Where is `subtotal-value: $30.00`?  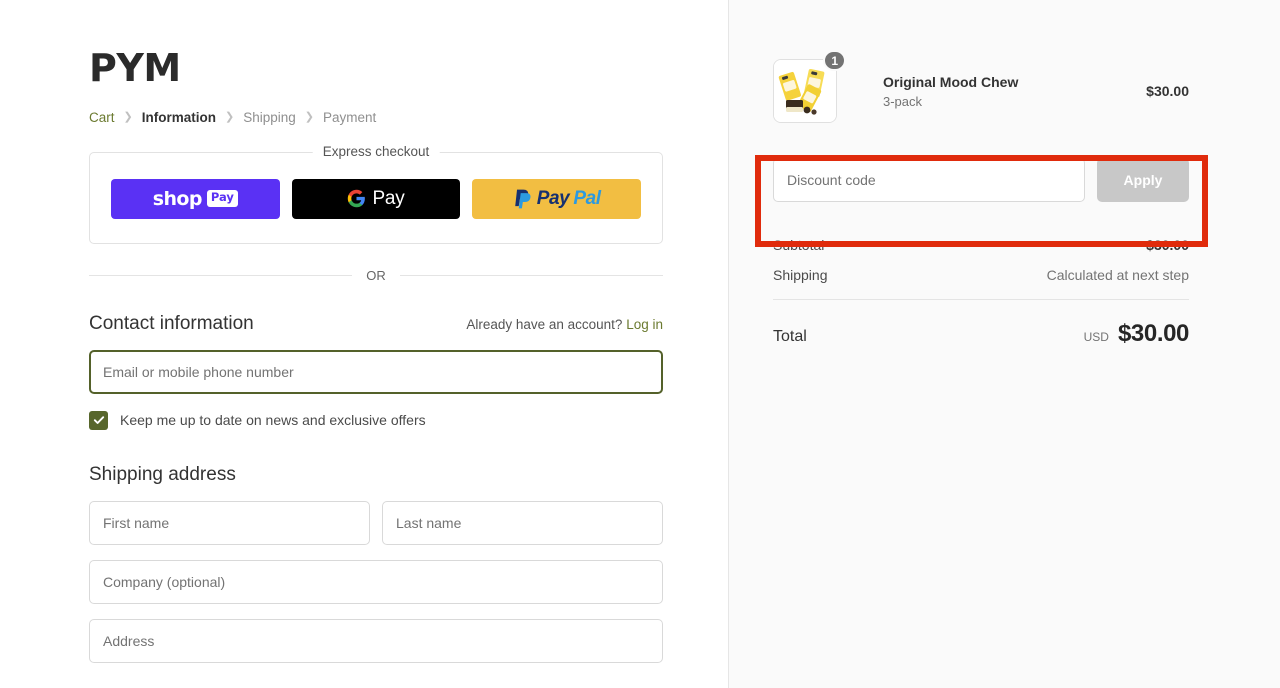 subtotal-value: $30.00 is located at coordinates (1167, 245).